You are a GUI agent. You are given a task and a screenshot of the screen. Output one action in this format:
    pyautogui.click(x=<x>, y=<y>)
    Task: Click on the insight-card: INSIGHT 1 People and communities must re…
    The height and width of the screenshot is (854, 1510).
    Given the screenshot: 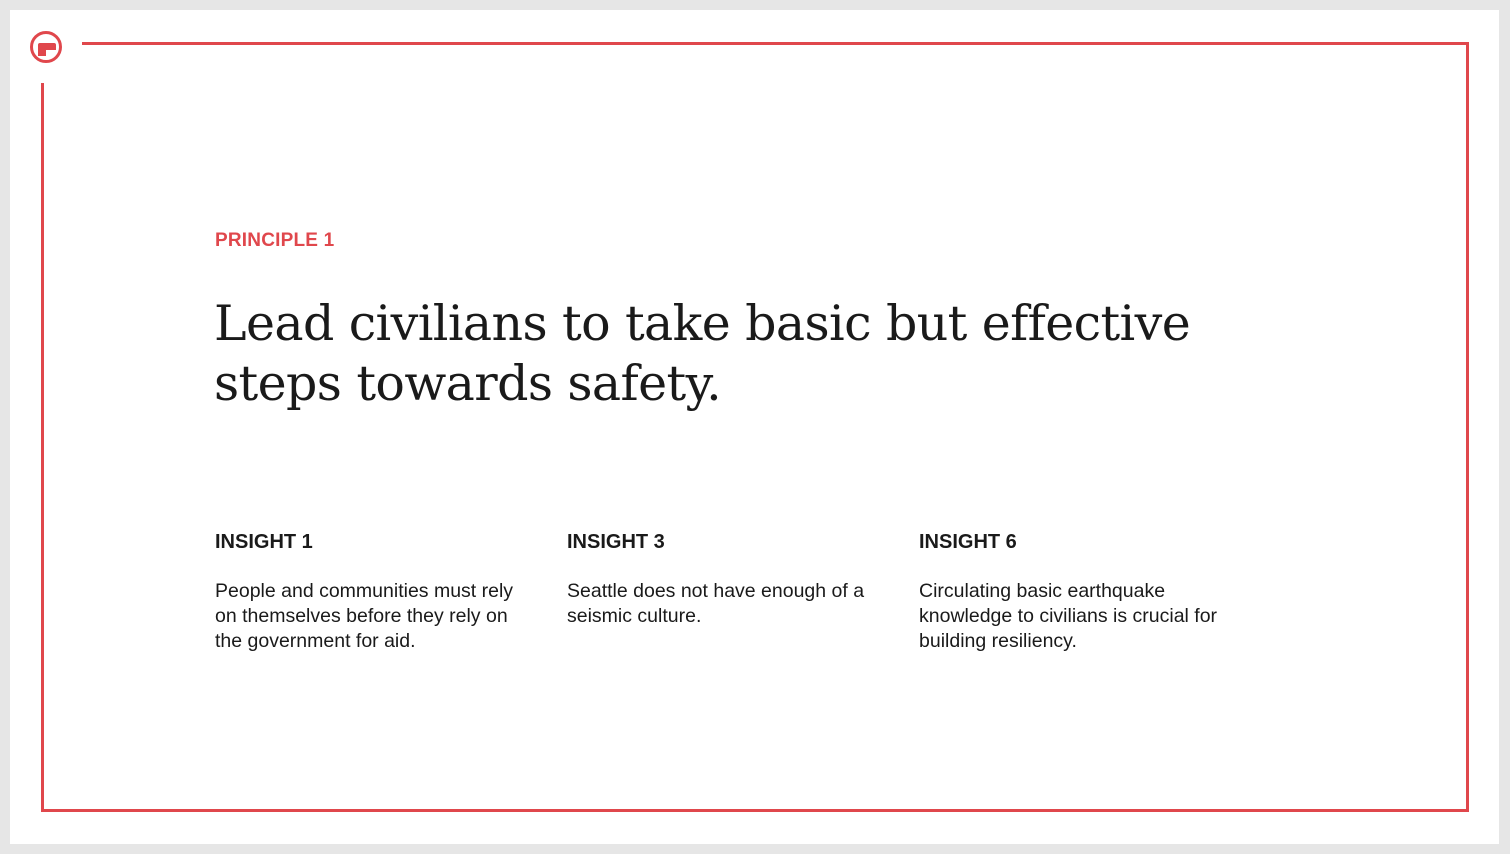 What is the action you would take?
    pyautogui.click(x=391, y=591)
    